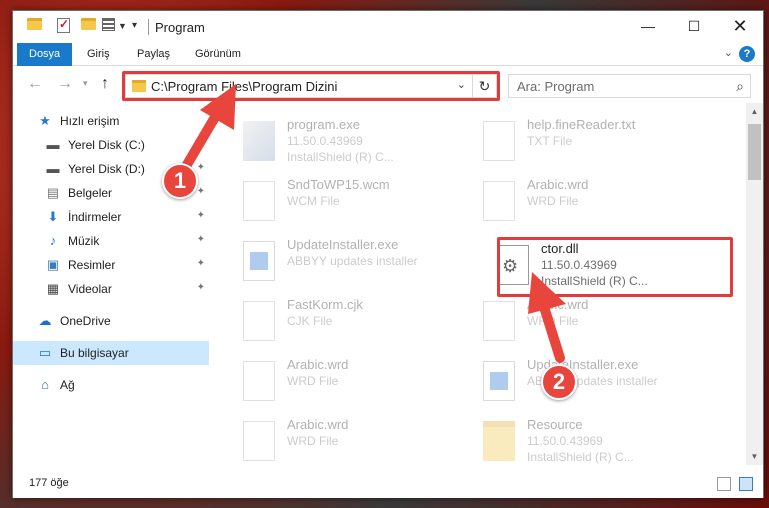  Describe the element at coordinates (724, 484) in the screenshot. I see `details-view-button` at that location.